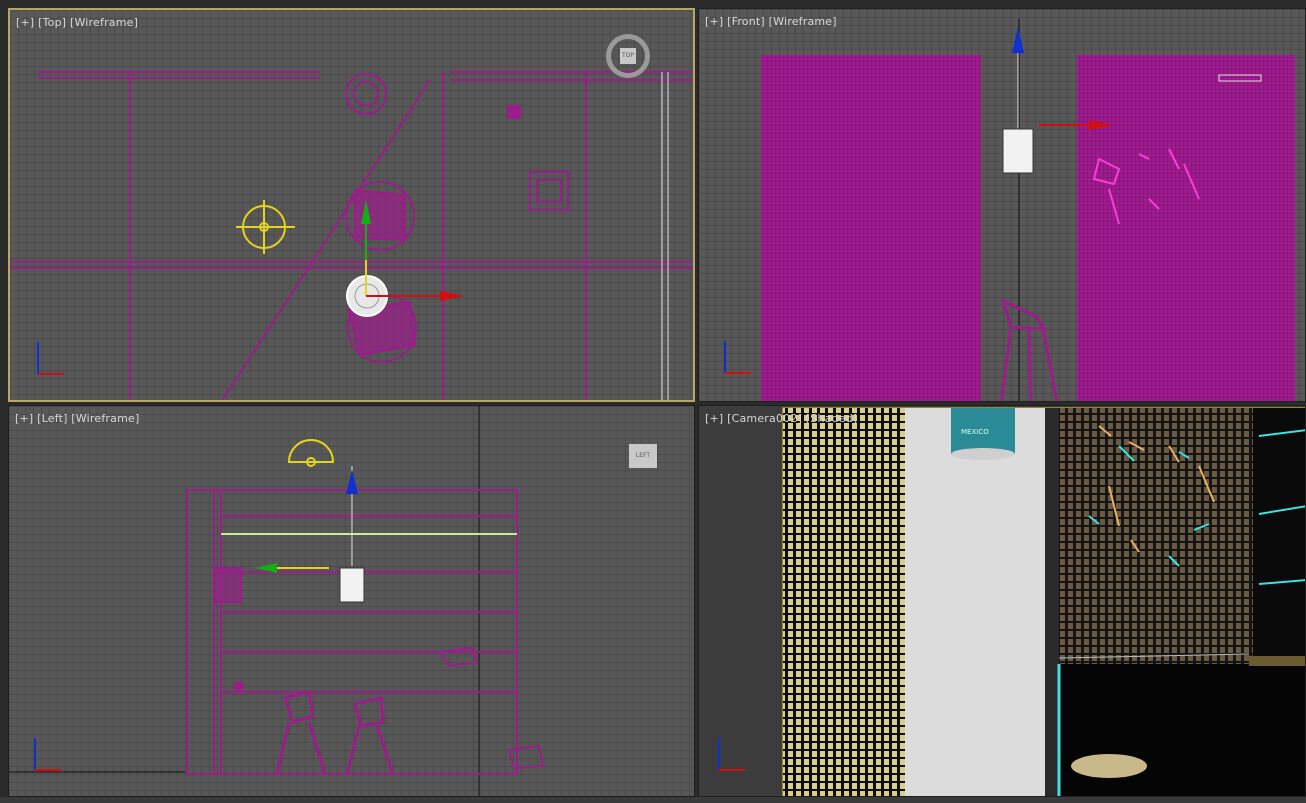 The image size is (1306, 803). I want to click on viewport-front-label: [+] [Front] [Wireframe], so click(771, 21).